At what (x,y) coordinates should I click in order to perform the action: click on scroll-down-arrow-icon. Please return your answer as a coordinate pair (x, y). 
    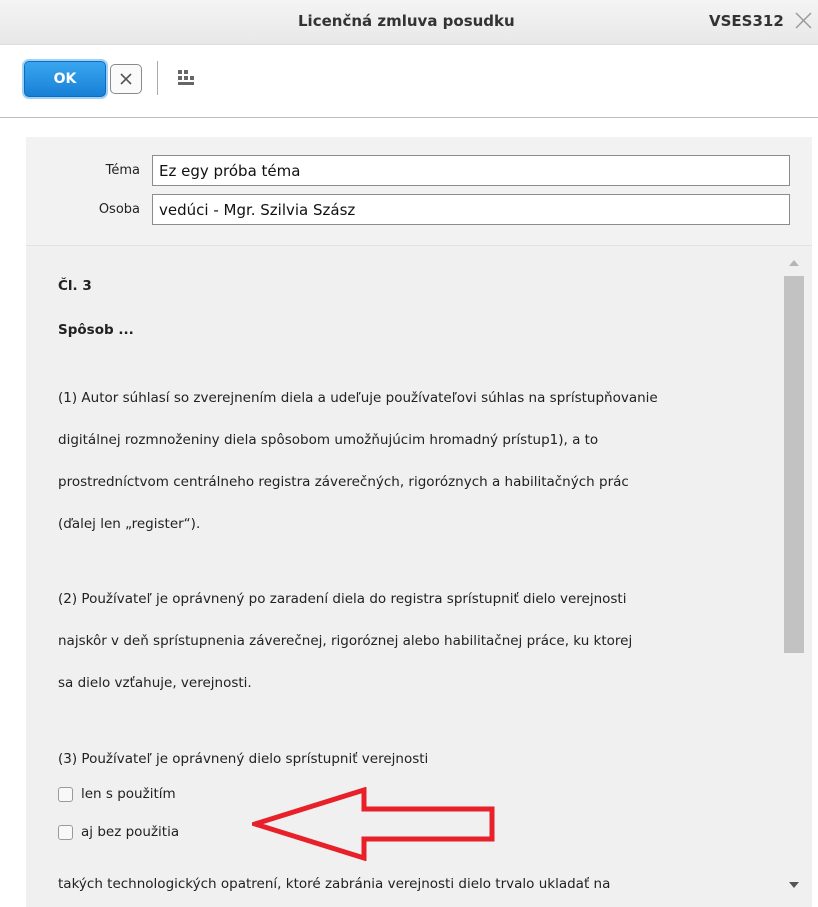
    Looking at the image, I should click on (794, 885).